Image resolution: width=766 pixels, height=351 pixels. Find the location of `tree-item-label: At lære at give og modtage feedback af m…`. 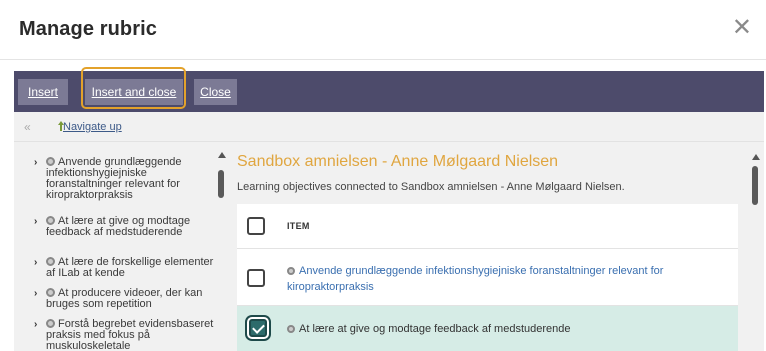

tree-item-label: At lære at give og modtage feedback af m… is located at coordinates (118, 226).